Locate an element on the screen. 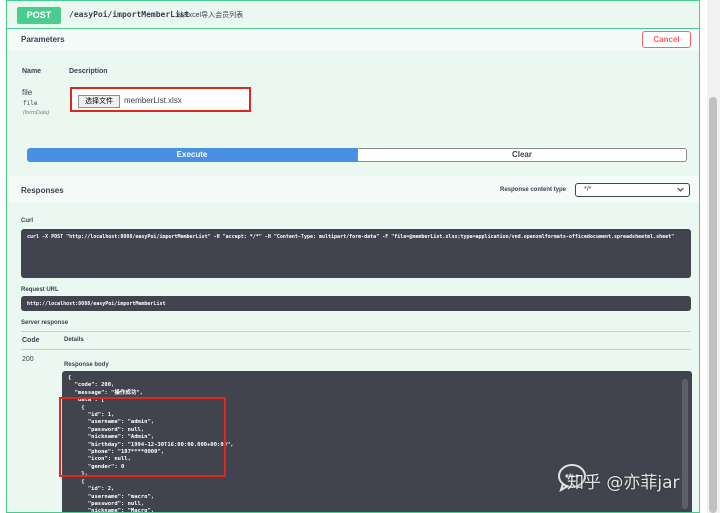  name-column-header: Name is located at coordinates (32, 71).